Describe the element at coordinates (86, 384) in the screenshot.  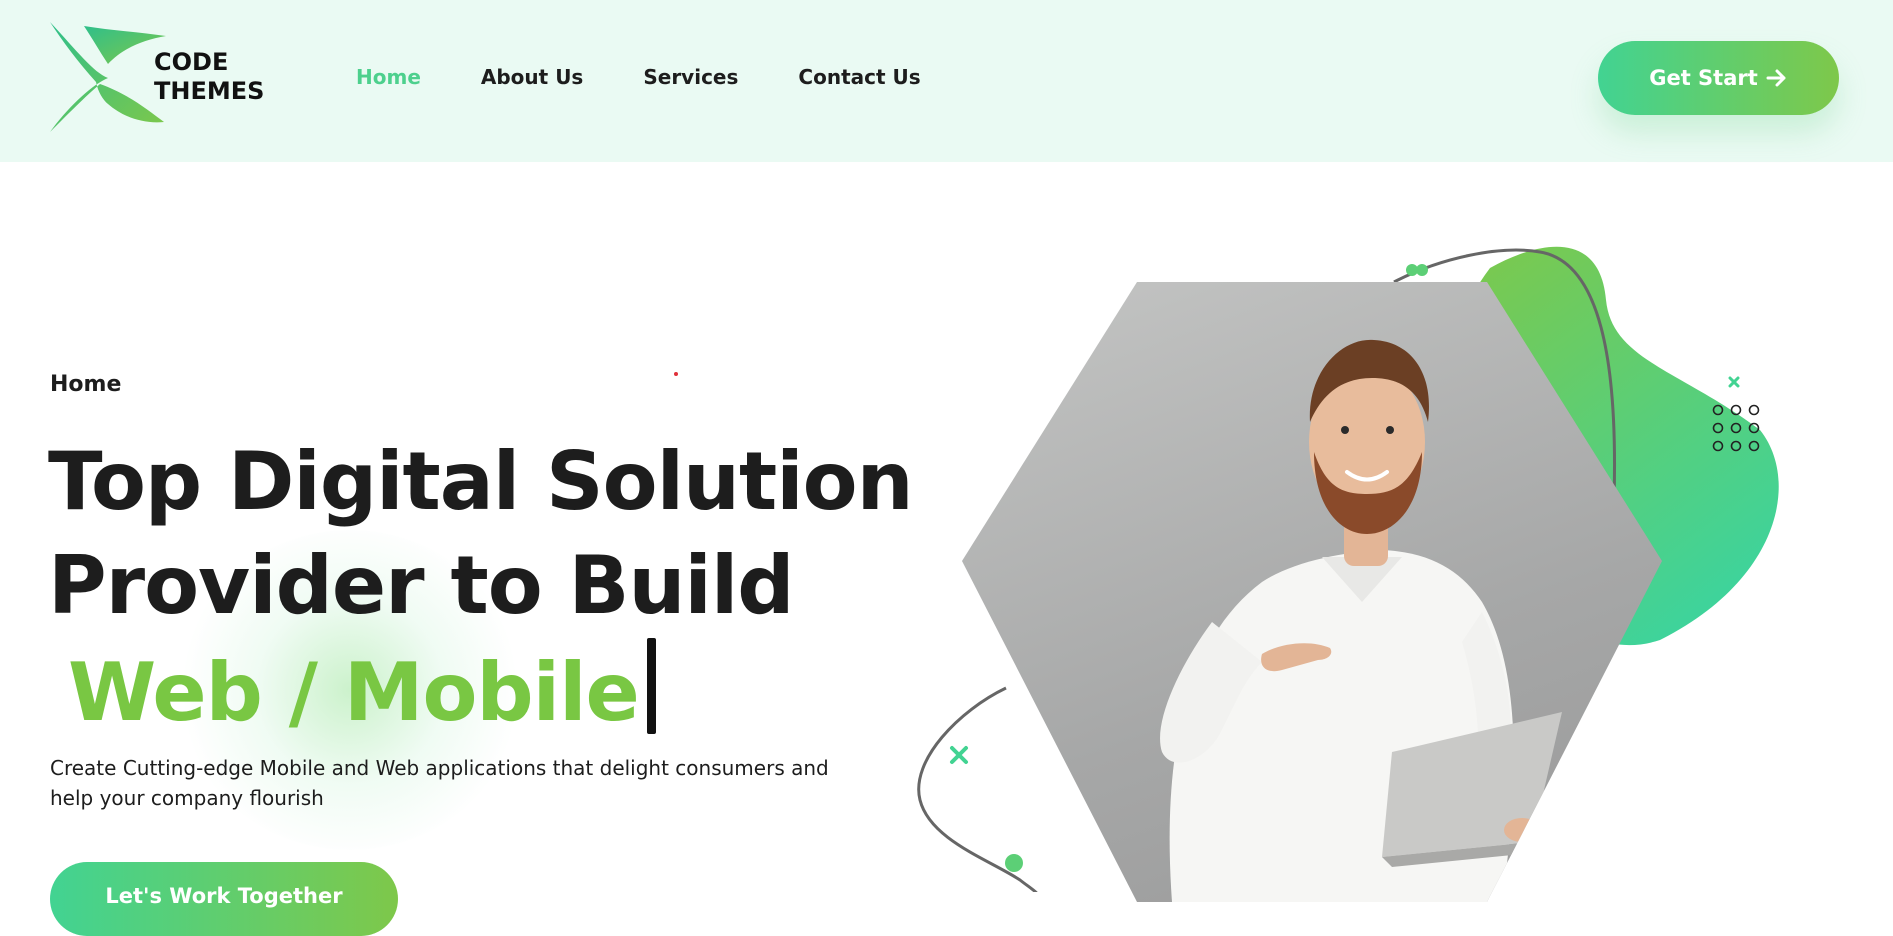
I see `breadcrumb: Home` at that location.